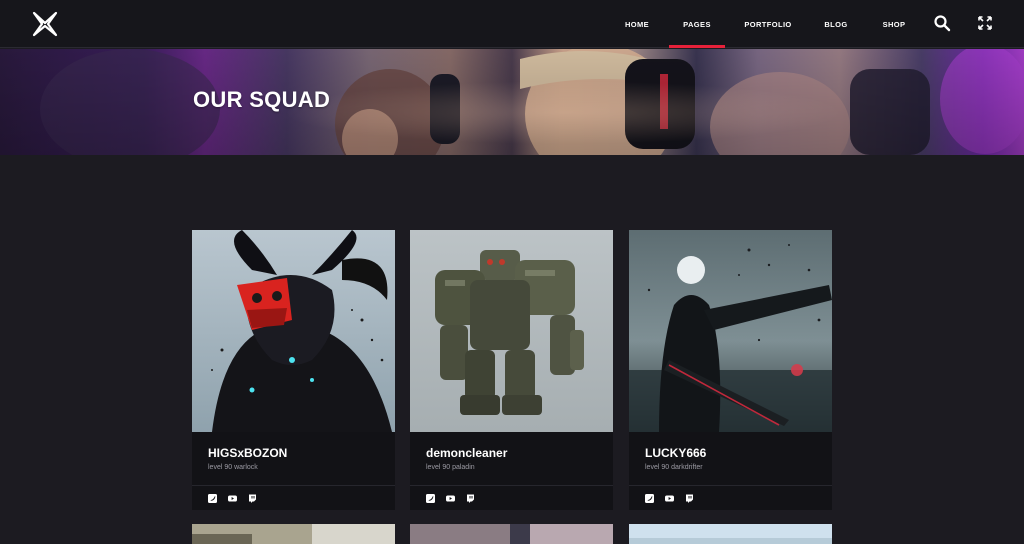 This screenshot has height=544, width=1024. I want to click on nav-blog: BLOG, so click(836, 24).